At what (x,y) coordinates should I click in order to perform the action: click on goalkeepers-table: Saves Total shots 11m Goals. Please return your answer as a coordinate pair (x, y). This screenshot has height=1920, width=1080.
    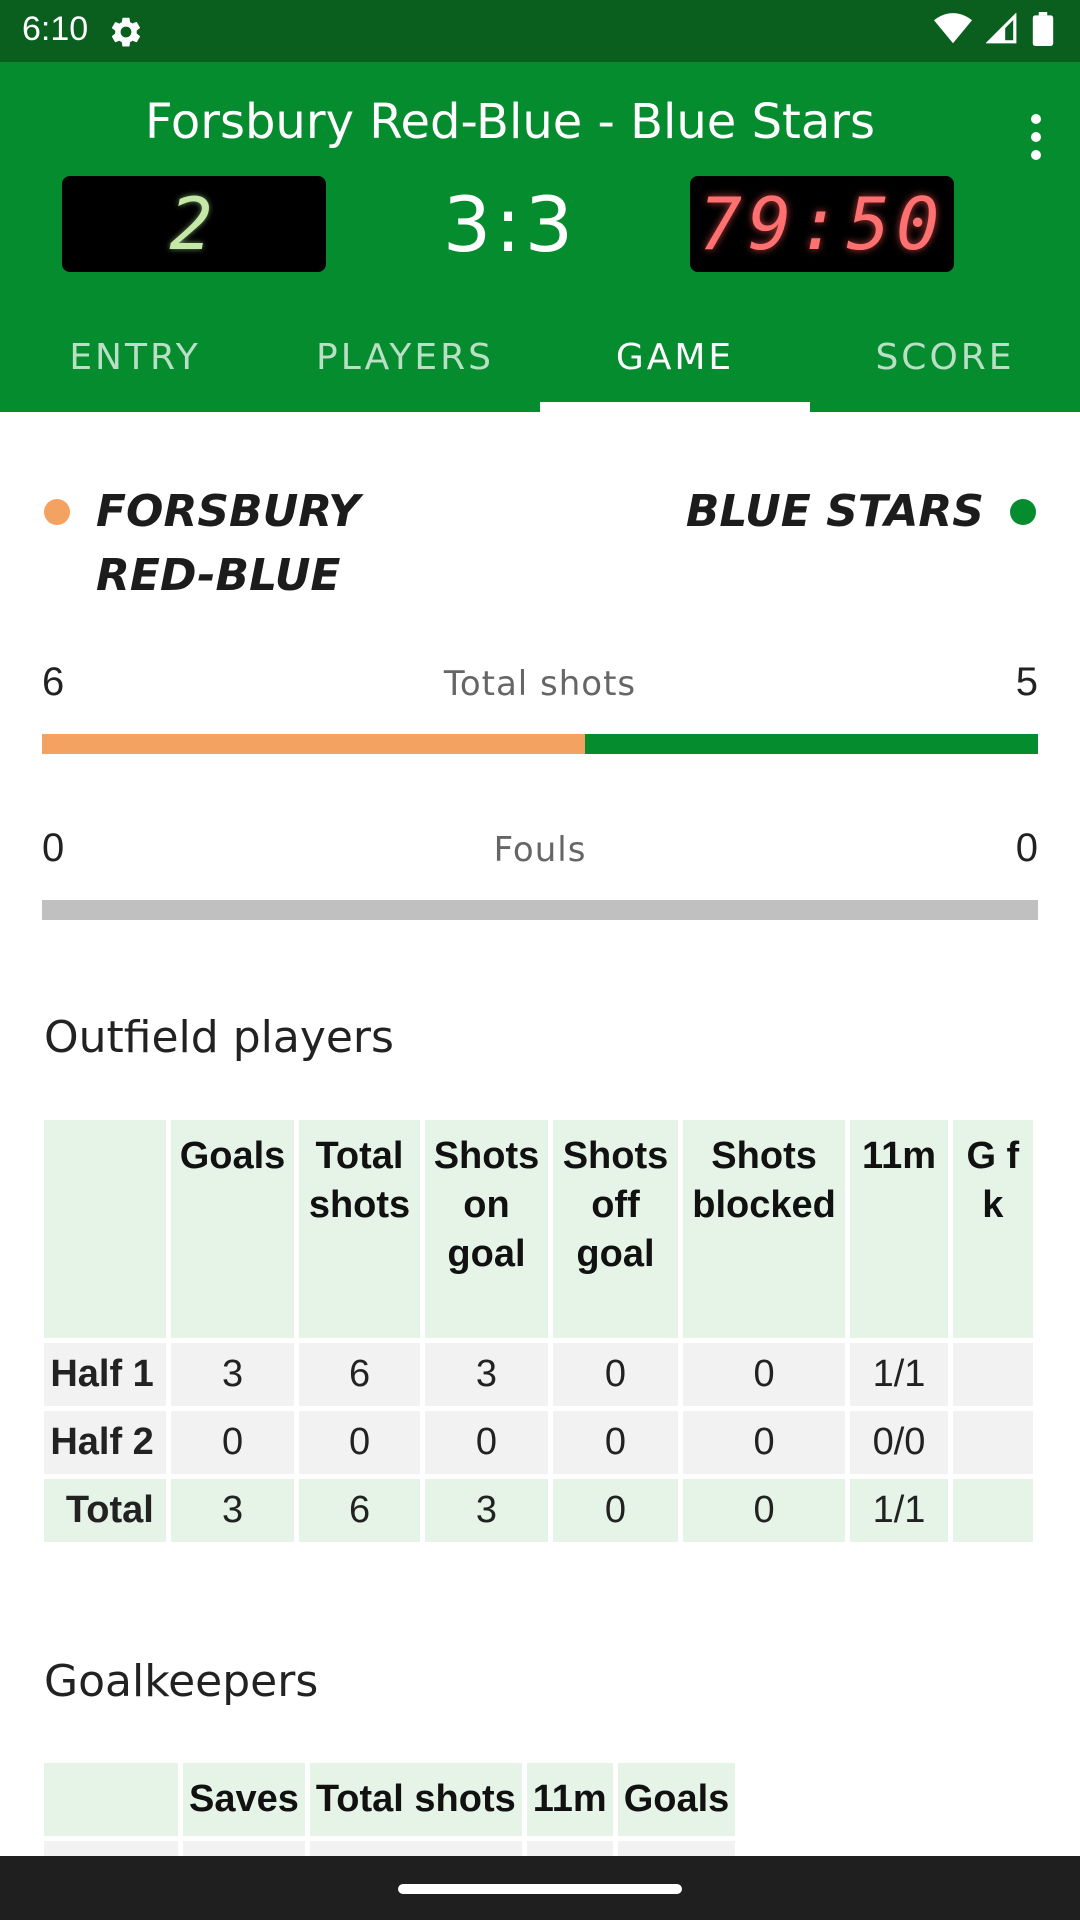
    Looking at the image, I should click on (392, 1807).